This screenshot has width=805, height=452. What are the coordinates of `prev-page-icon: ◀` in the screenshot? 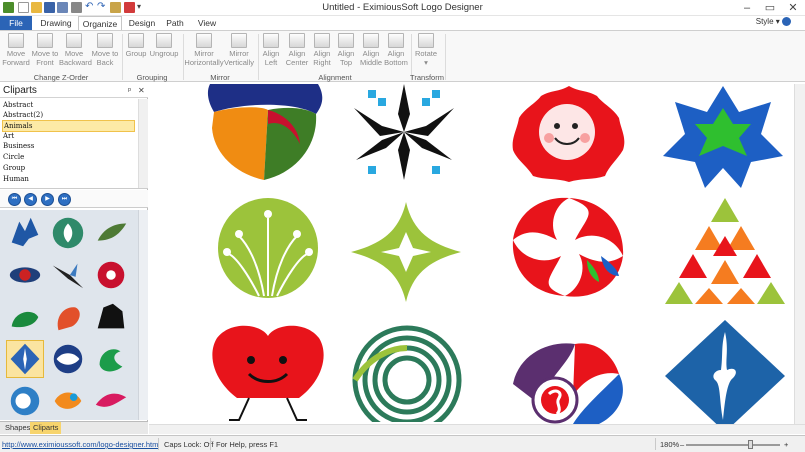 It's located at (30, 199).